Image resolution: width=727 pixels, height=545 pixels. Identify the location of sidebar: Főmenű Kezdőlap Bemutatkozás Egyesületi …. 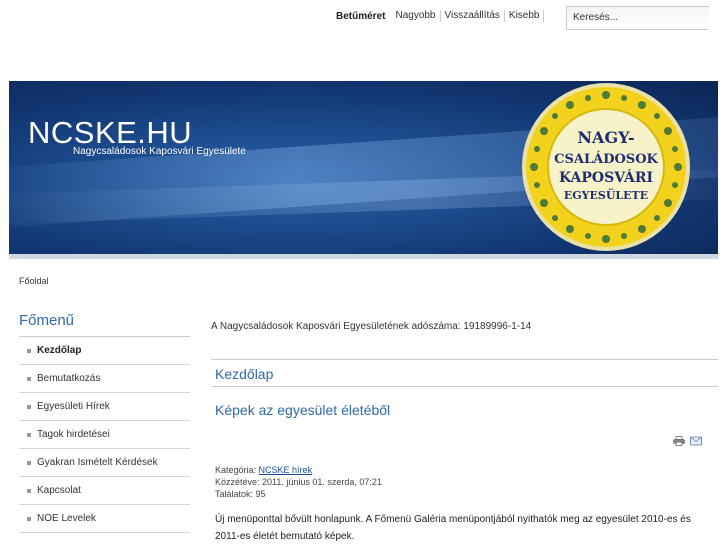
(104, 422).